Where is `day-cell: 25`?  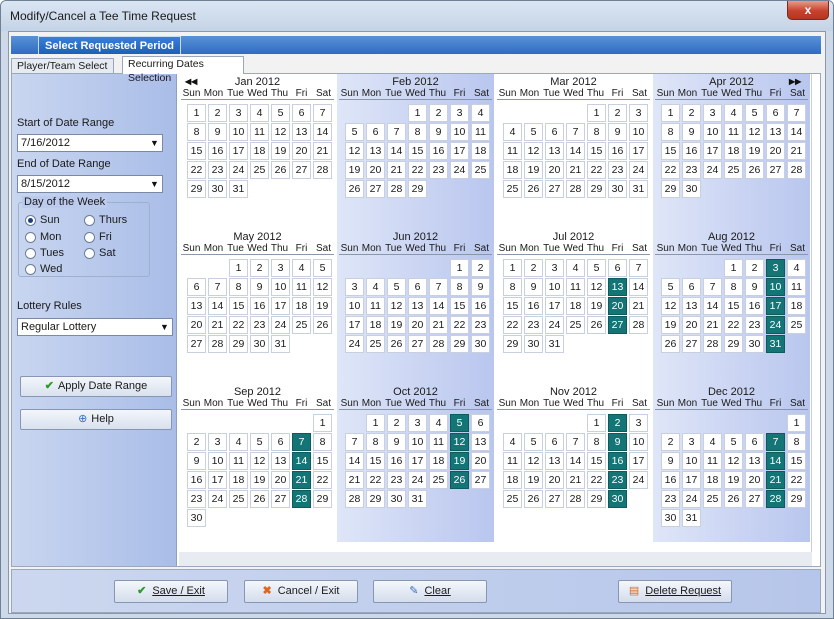 day-cell: 25 is located at coordinates (796, 325).